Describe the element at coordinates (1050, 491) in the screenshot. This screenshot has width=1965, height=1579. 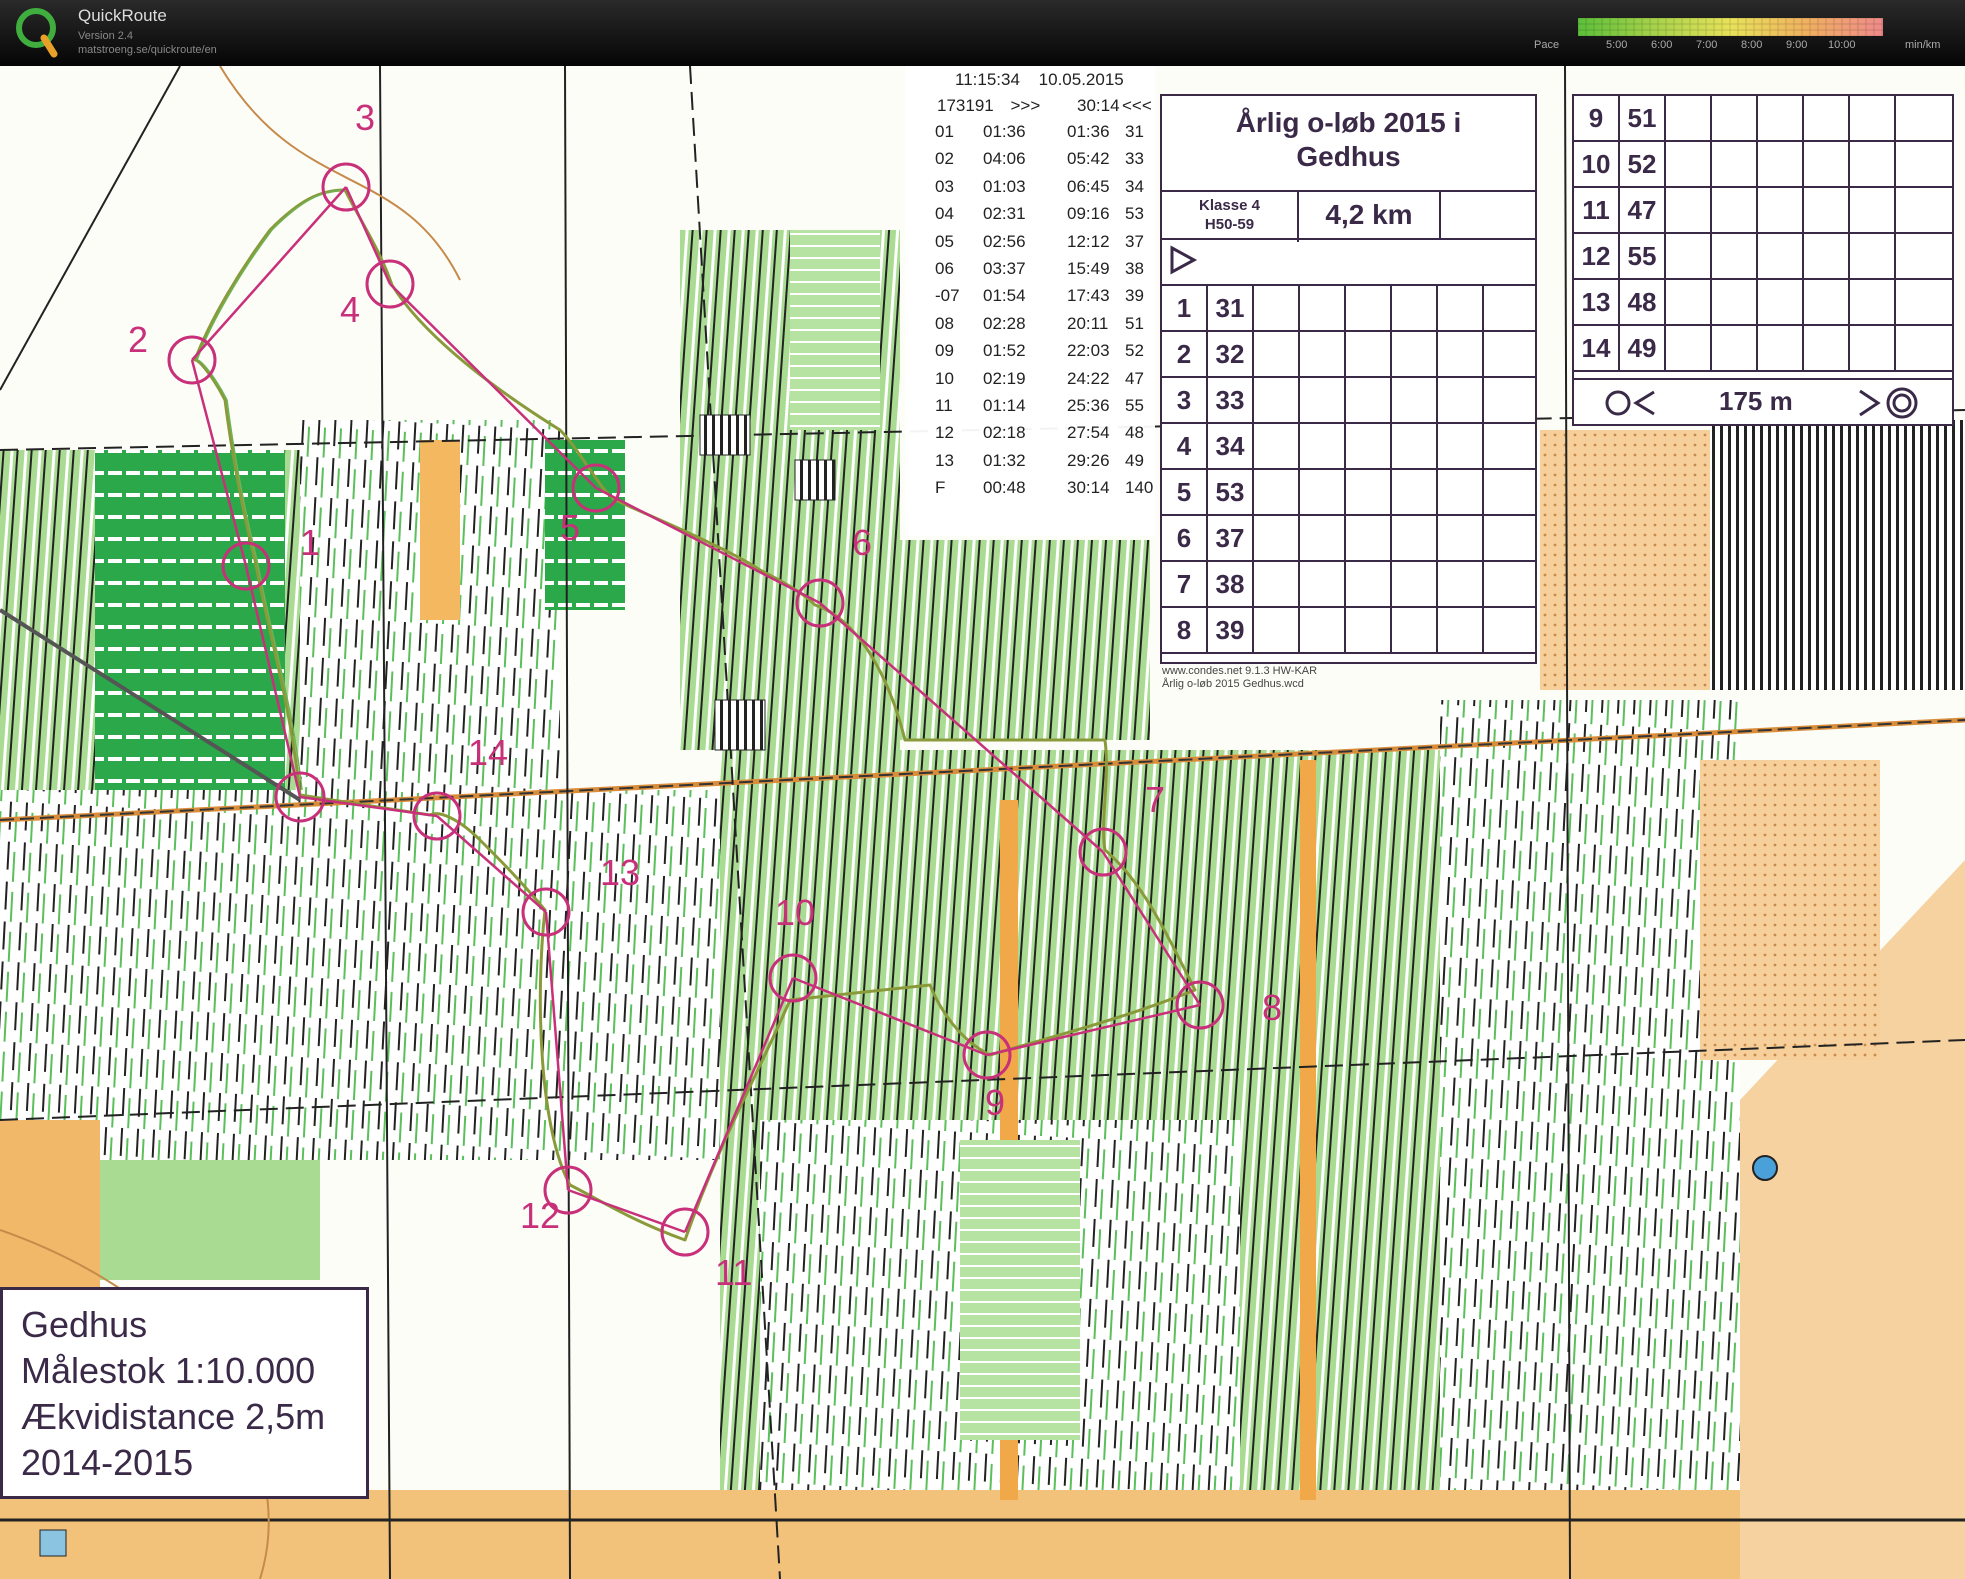
I see `split-row: F 00:48 30:14 140` at that location.